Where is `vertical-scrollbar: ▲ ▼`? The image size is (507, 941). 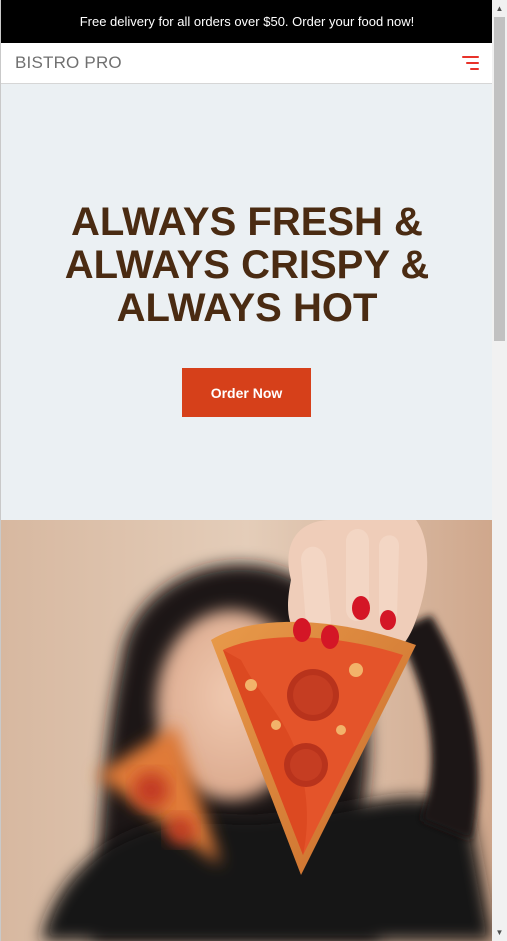 vertical-scrollbar: ▲ ▼ is located at coordinates (499, 470).